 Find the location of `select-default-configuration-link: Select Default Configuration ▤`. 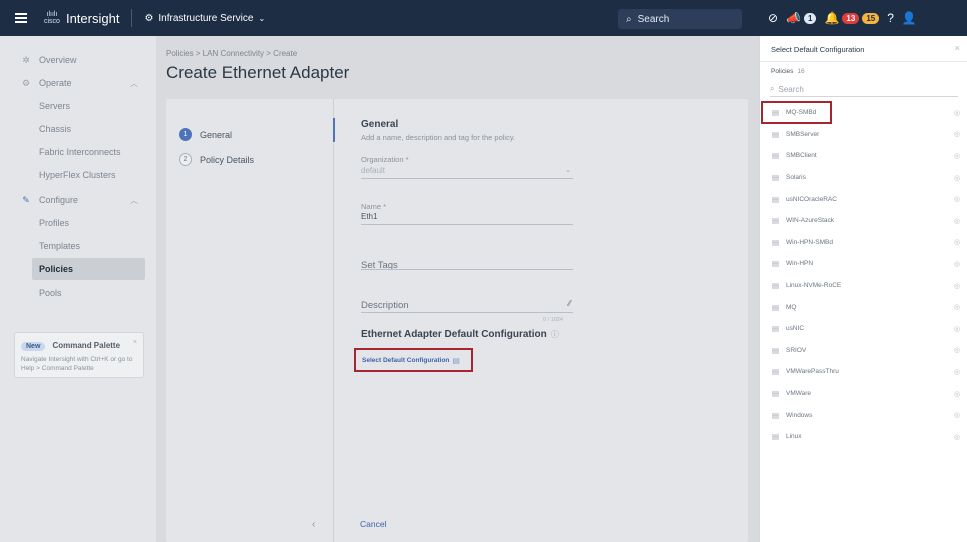

select-default-configuration-link: Select Default Configuration ▤ is located at coordinates (413, 360).